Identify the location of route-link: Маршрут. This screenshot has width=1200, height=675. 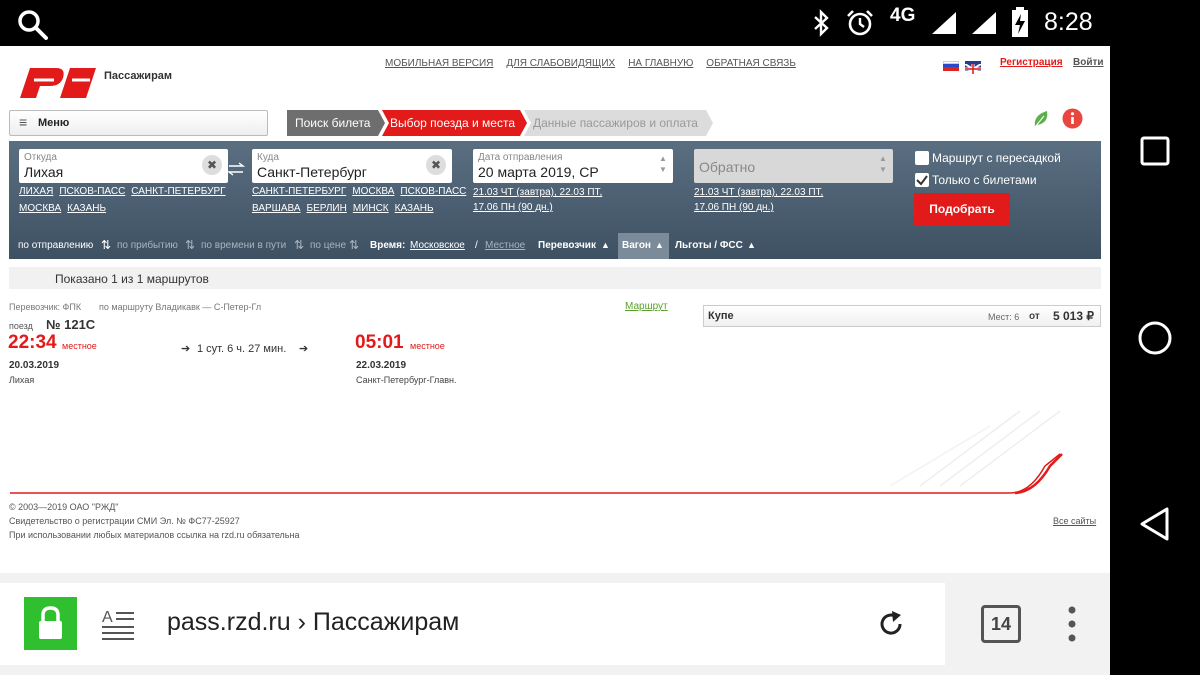
(646, 306).